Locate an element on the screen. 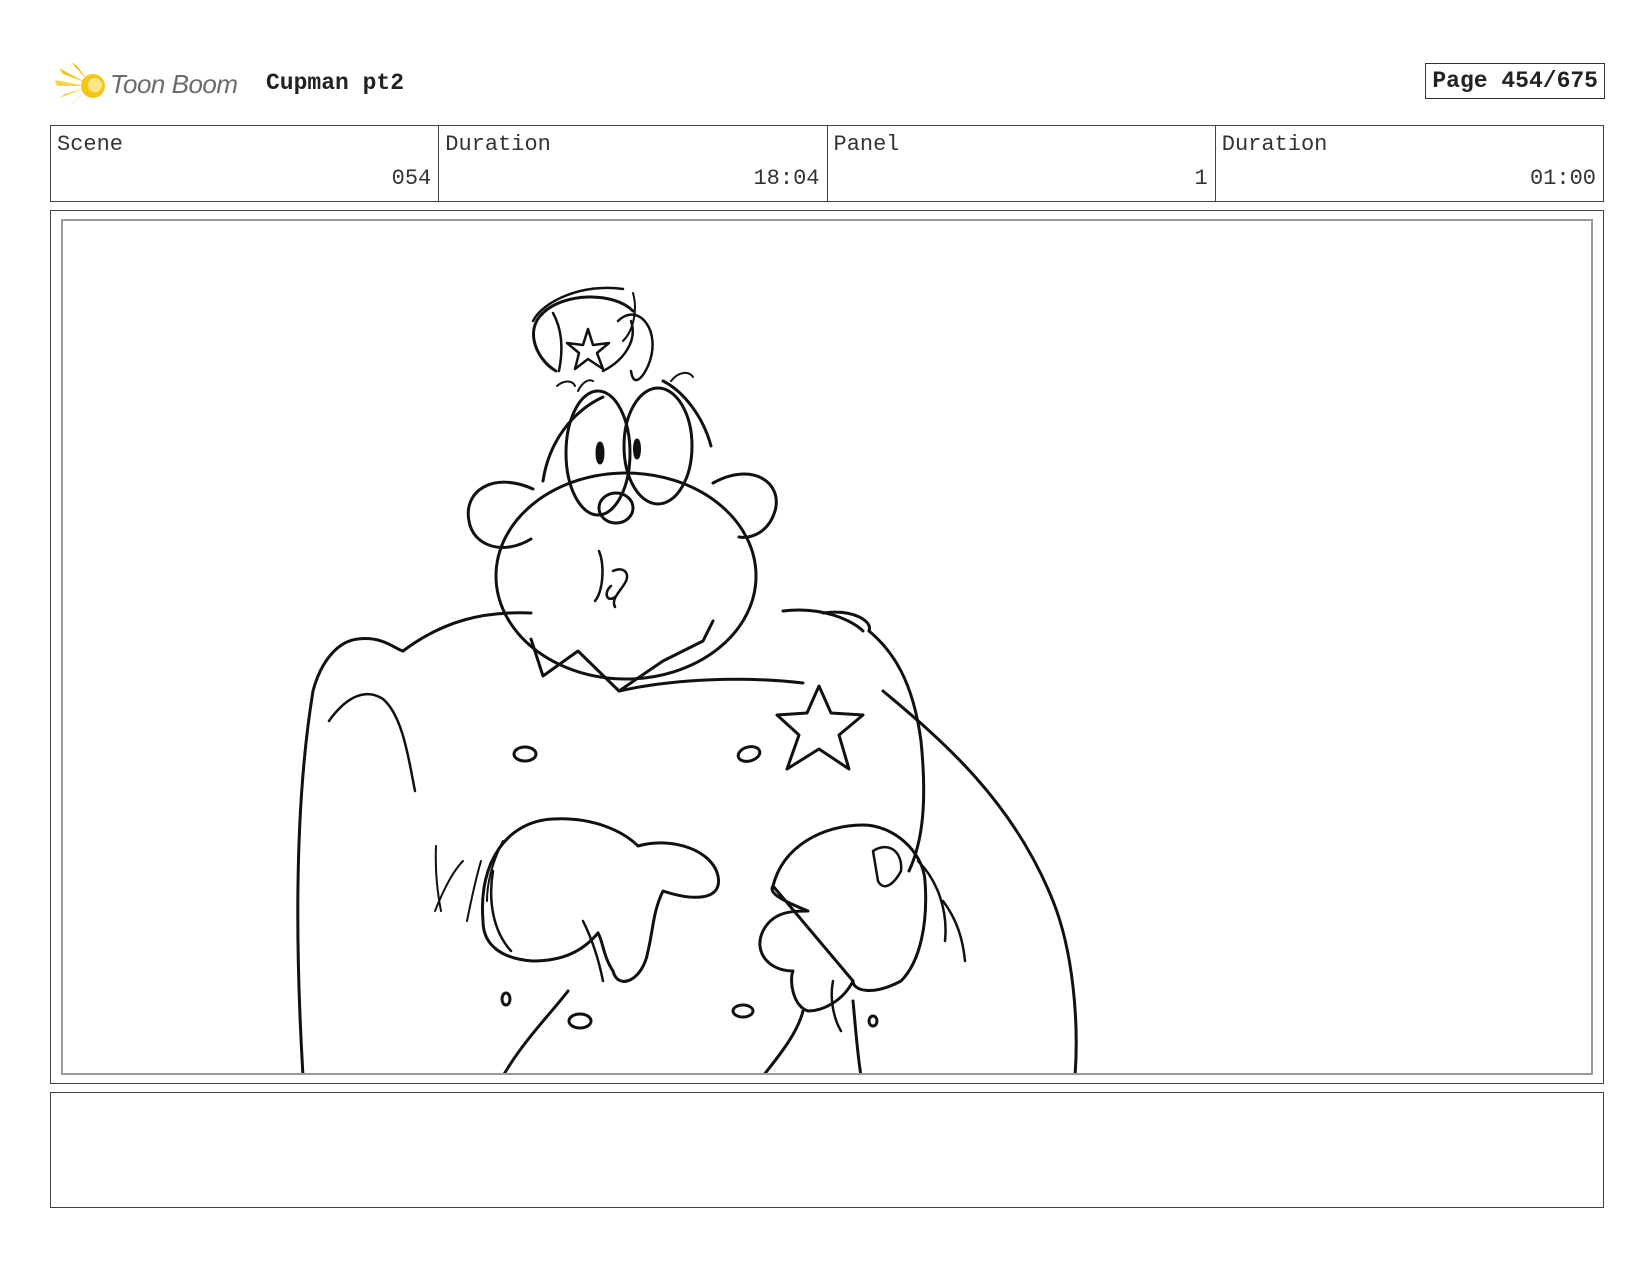 The width and height of the screenshot is (1650, 1275). info-label: Scene is located at coordinates (90, 144).